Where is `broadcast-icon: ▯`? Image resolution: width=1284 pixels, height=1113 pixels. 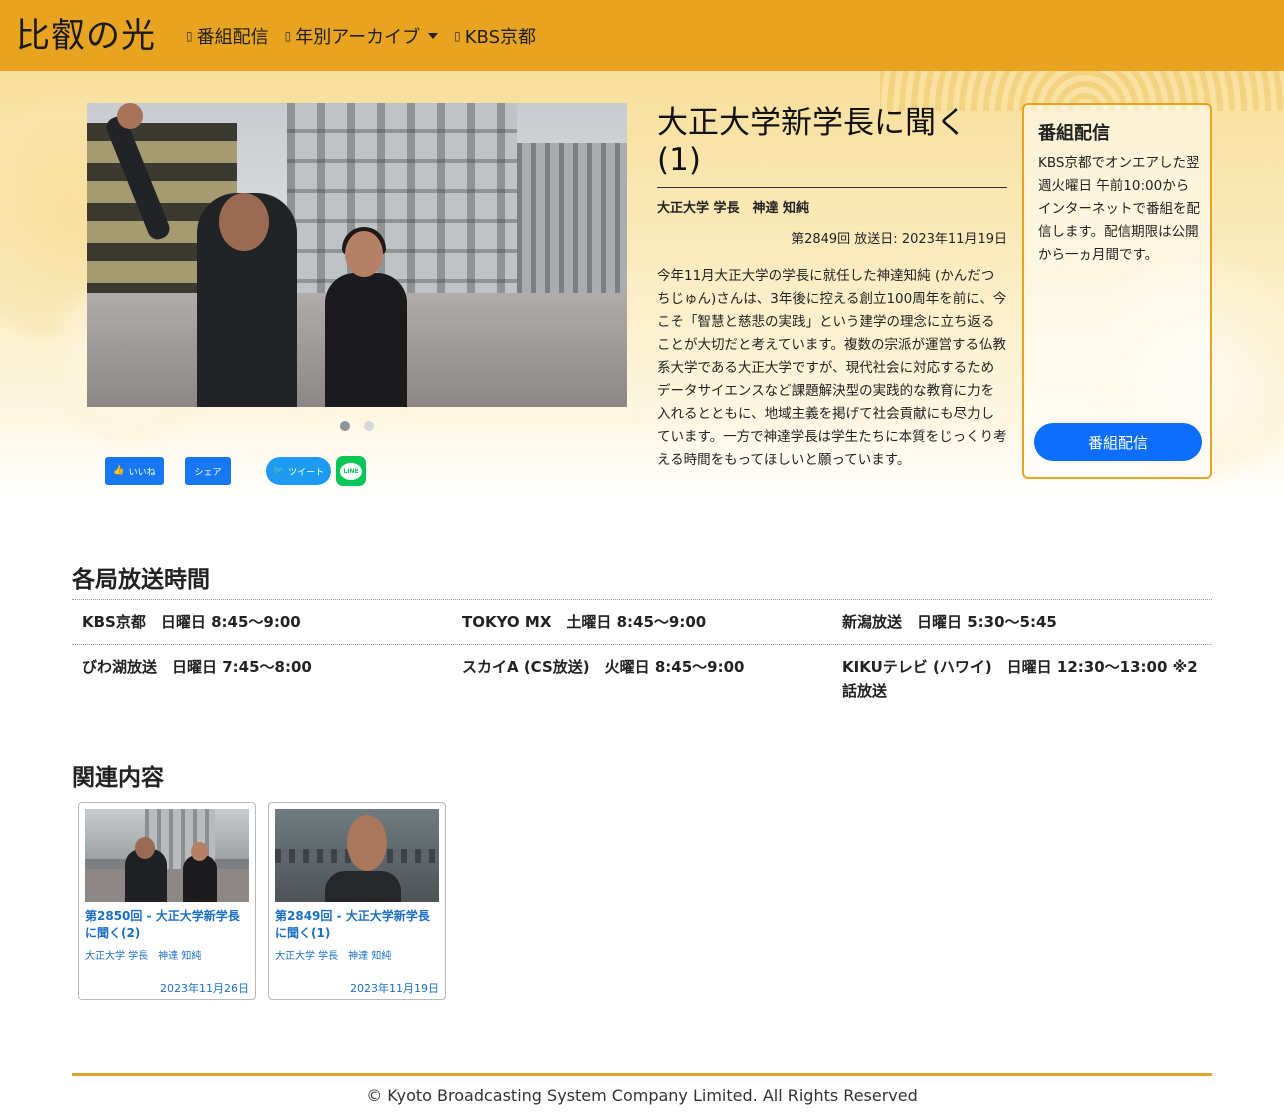 broadcast-icon: ▯ is located at coordinates (189, 35).